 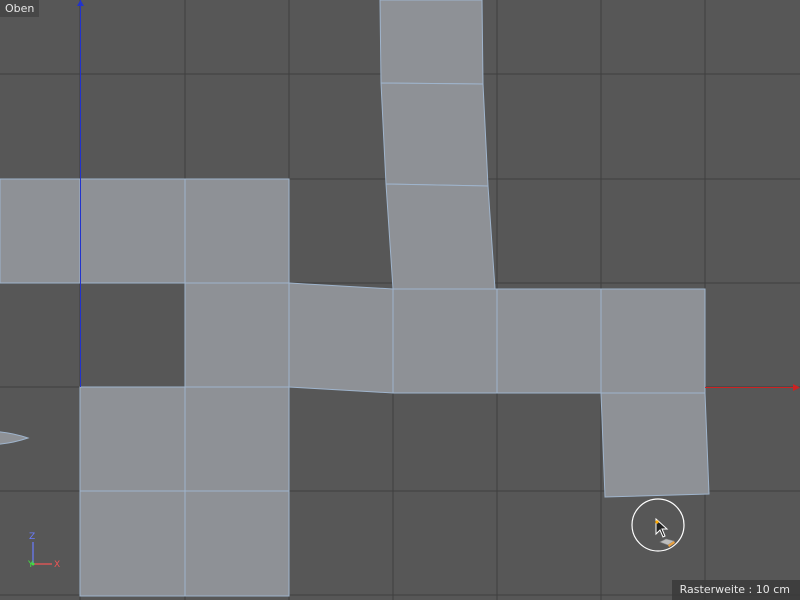 I want to click on view-name-label: Oben, so click(x=20, y=8).